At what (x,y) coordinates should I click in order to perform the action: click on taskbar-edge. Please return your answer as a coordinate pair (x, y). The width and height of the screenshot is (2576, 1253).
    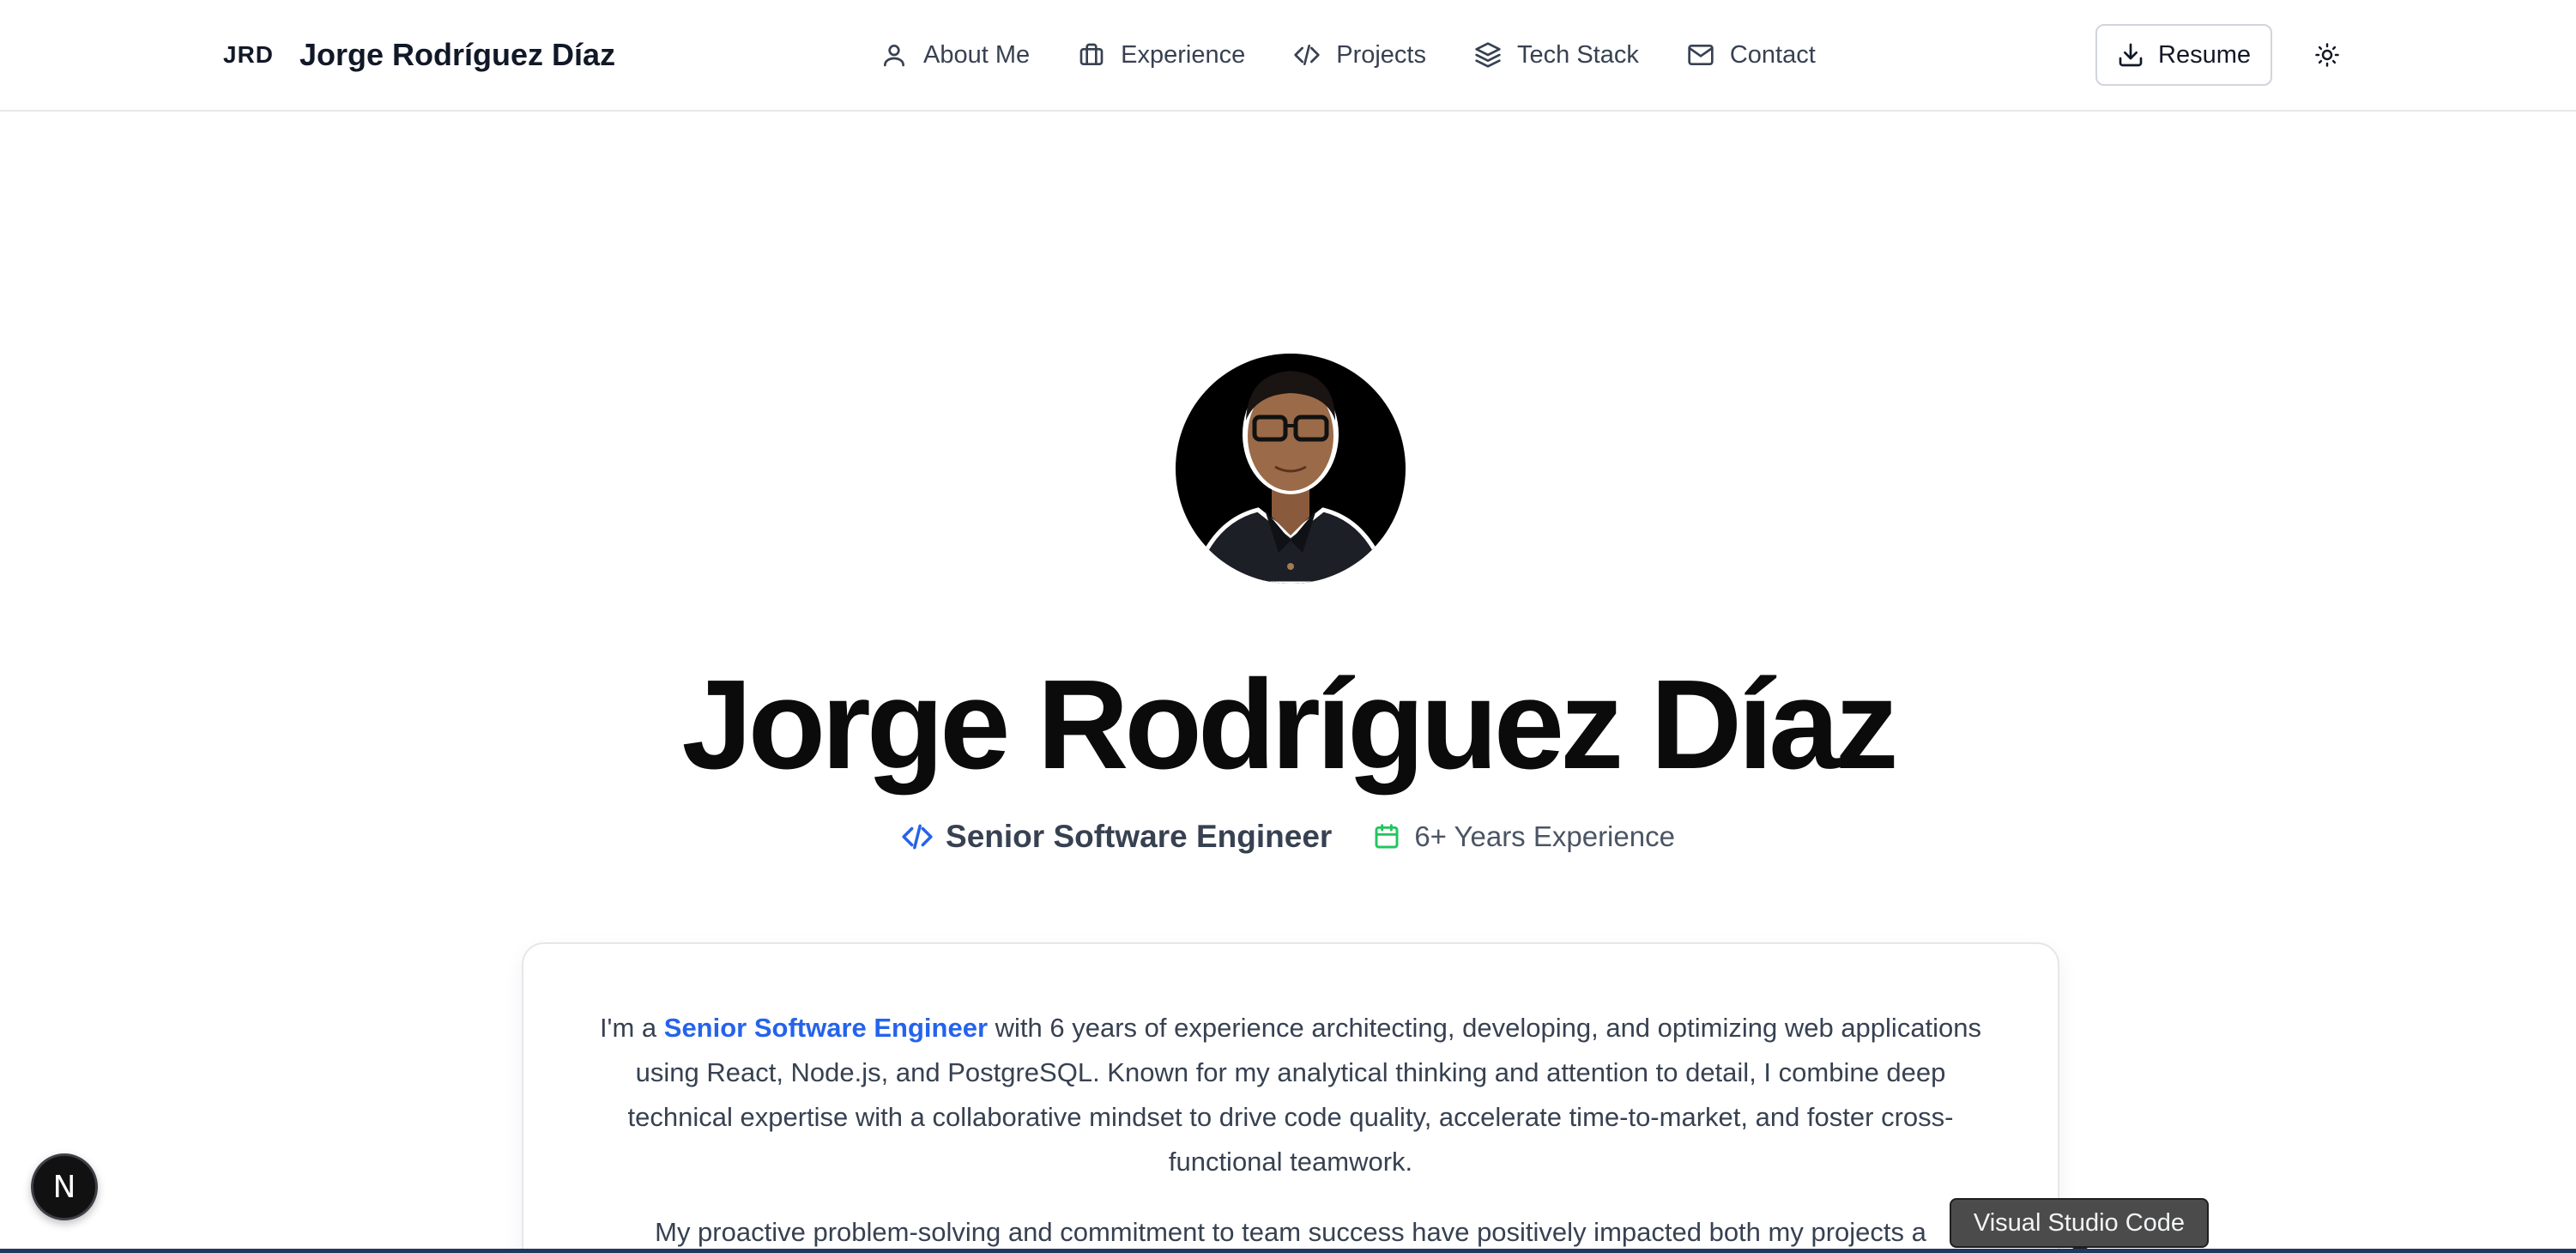
    Looking at the image, I should click on (1288, 1251).